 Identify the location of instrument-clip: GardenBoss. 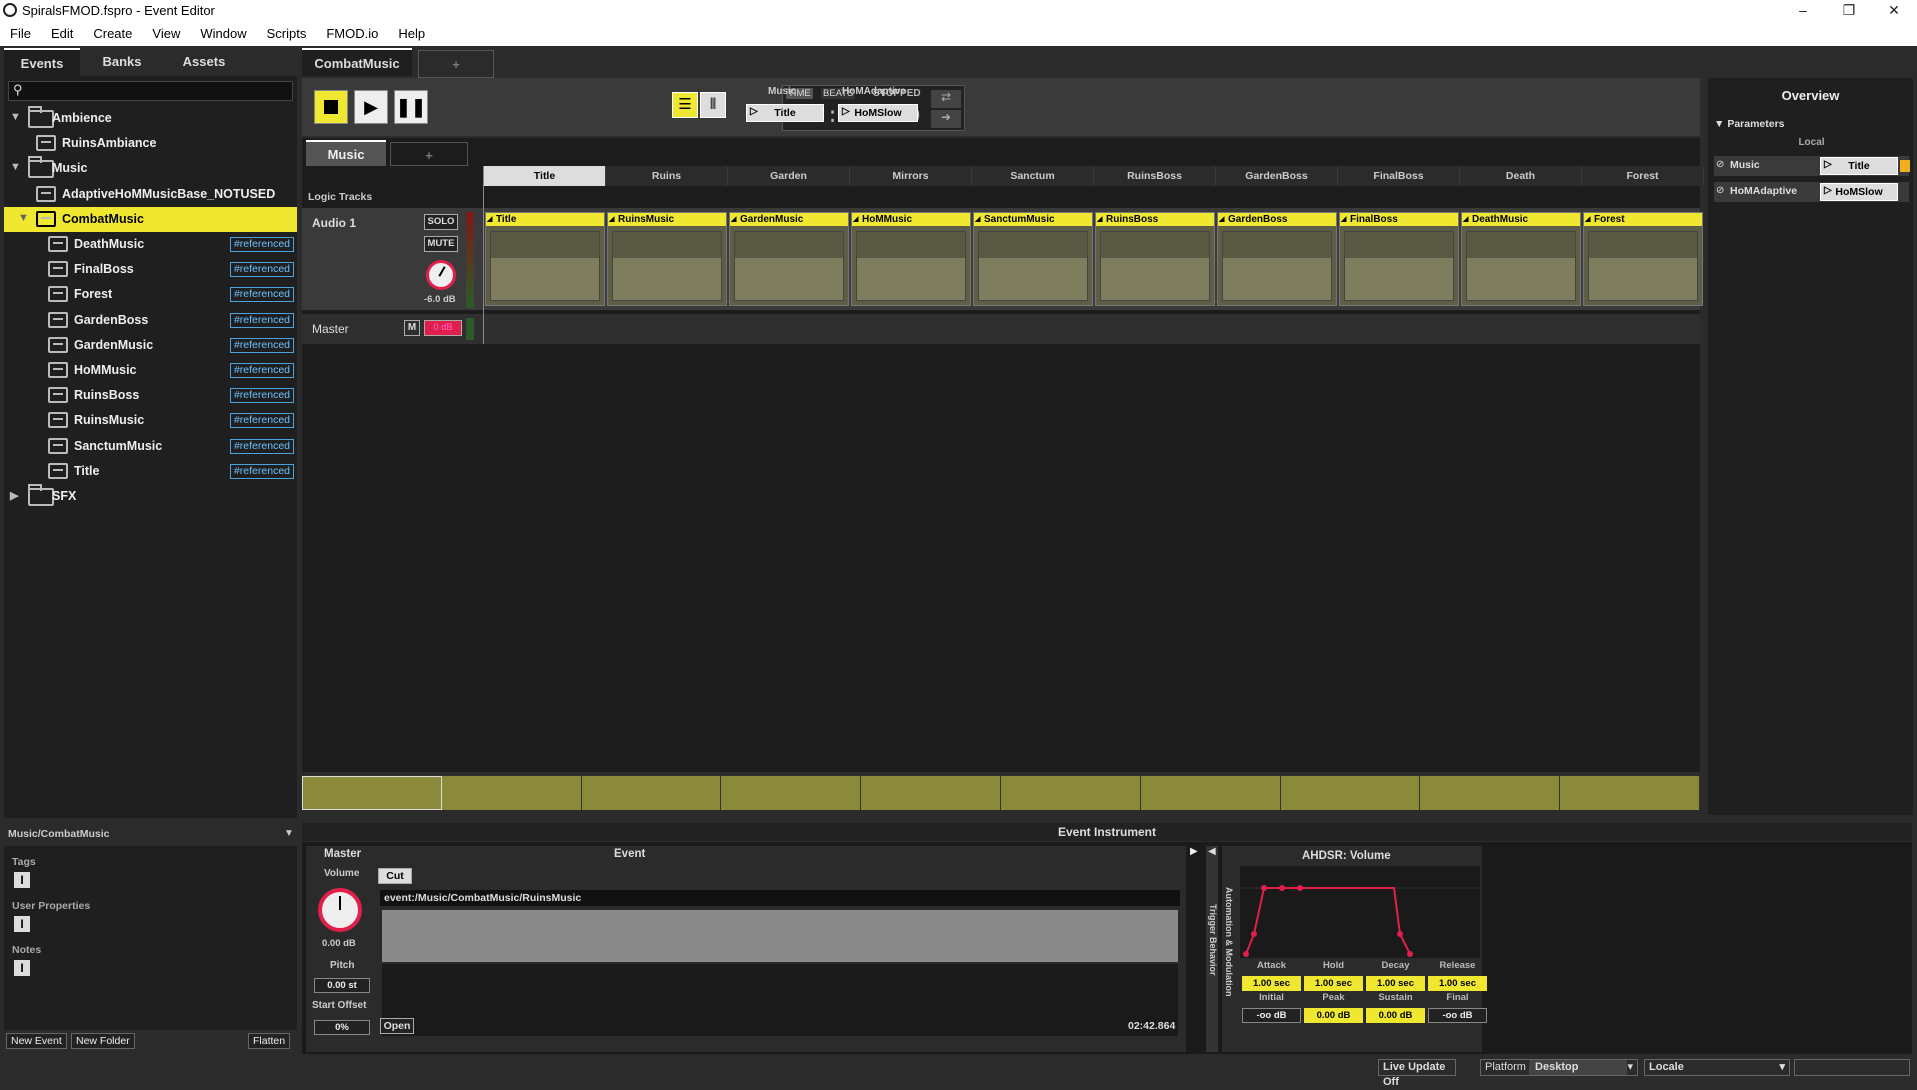
(1277, 259).